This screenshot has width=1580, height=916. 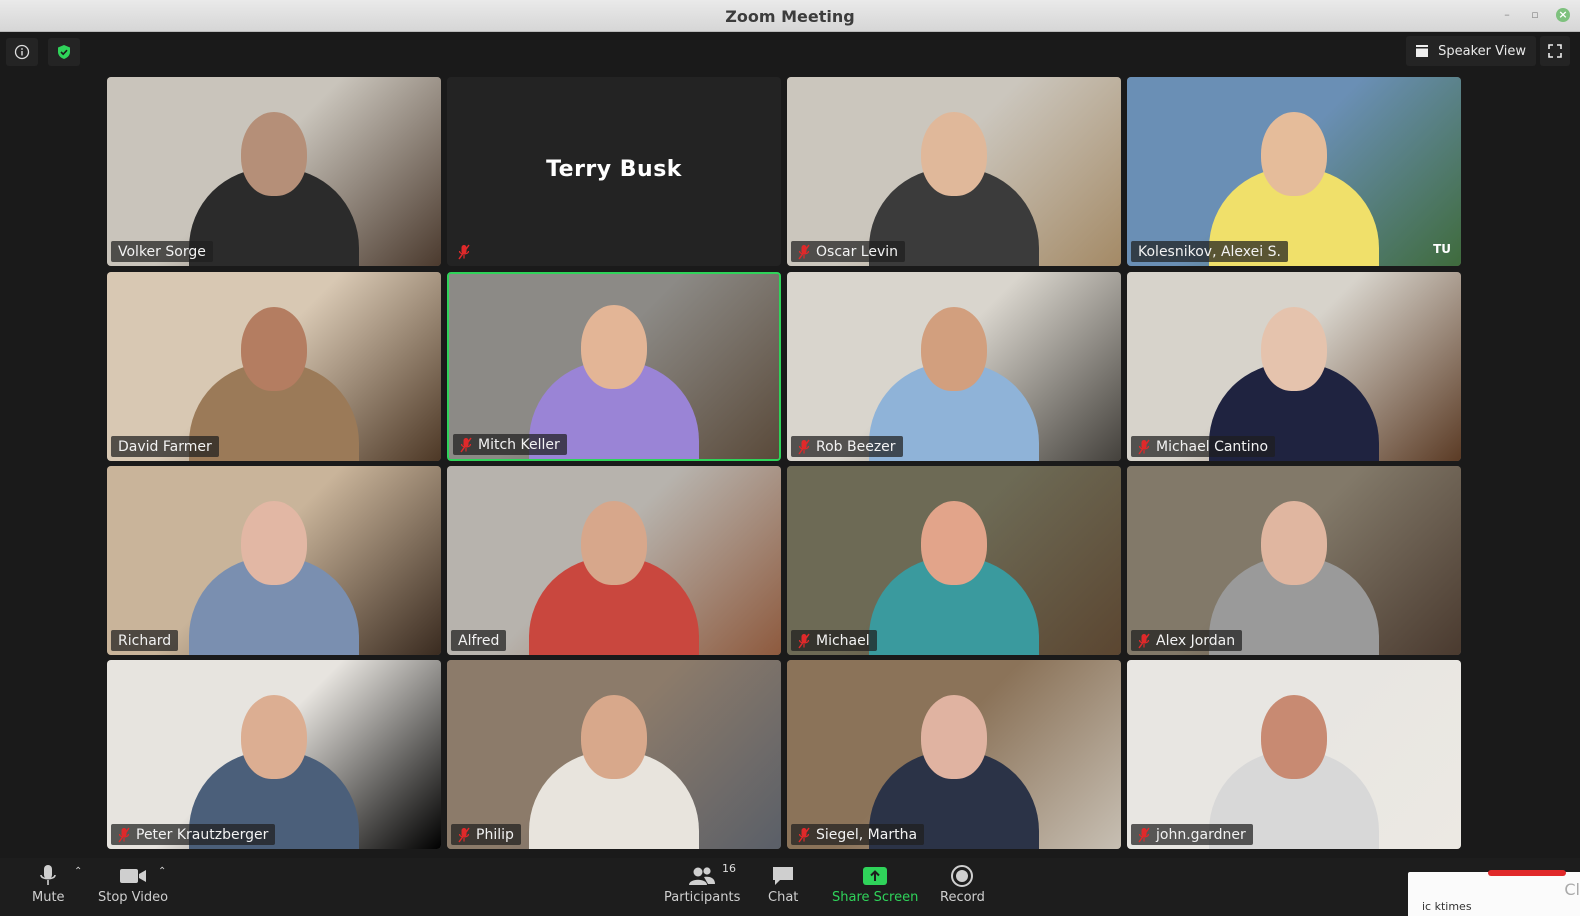 What do you see at coordinates (1494, 893) in the screenshot?
I see `notification-popup: Cl ic ktimes` at bounding box center [1494, 893].